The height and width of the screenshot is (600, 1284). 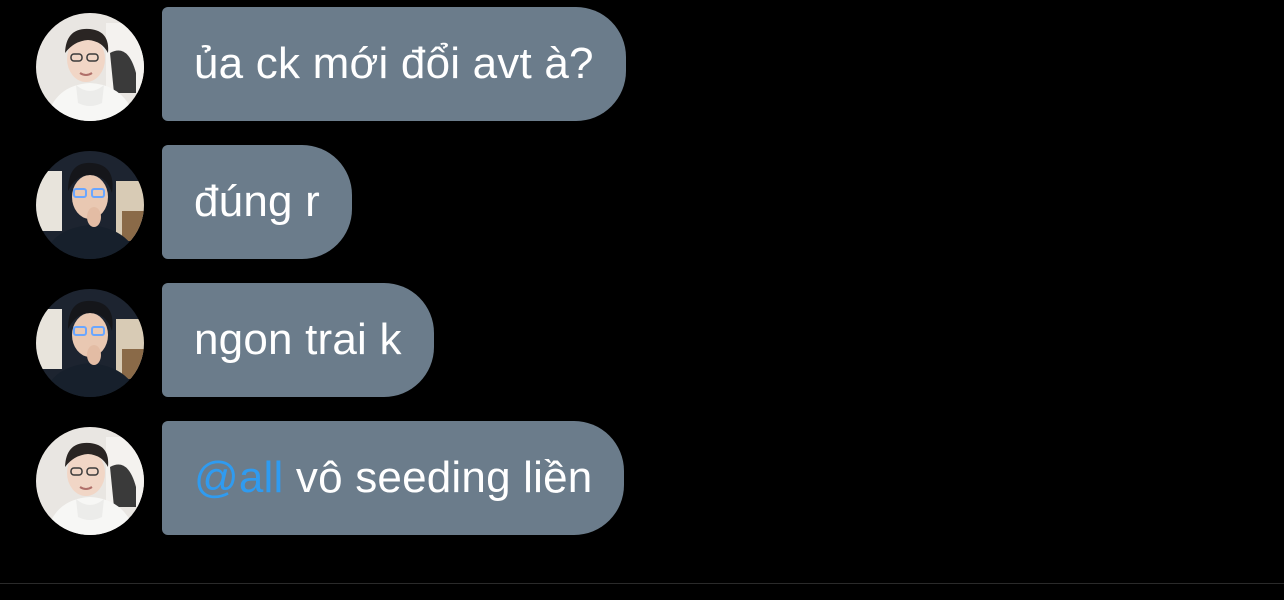 I want to click on divider, so click(x=642, y=583).